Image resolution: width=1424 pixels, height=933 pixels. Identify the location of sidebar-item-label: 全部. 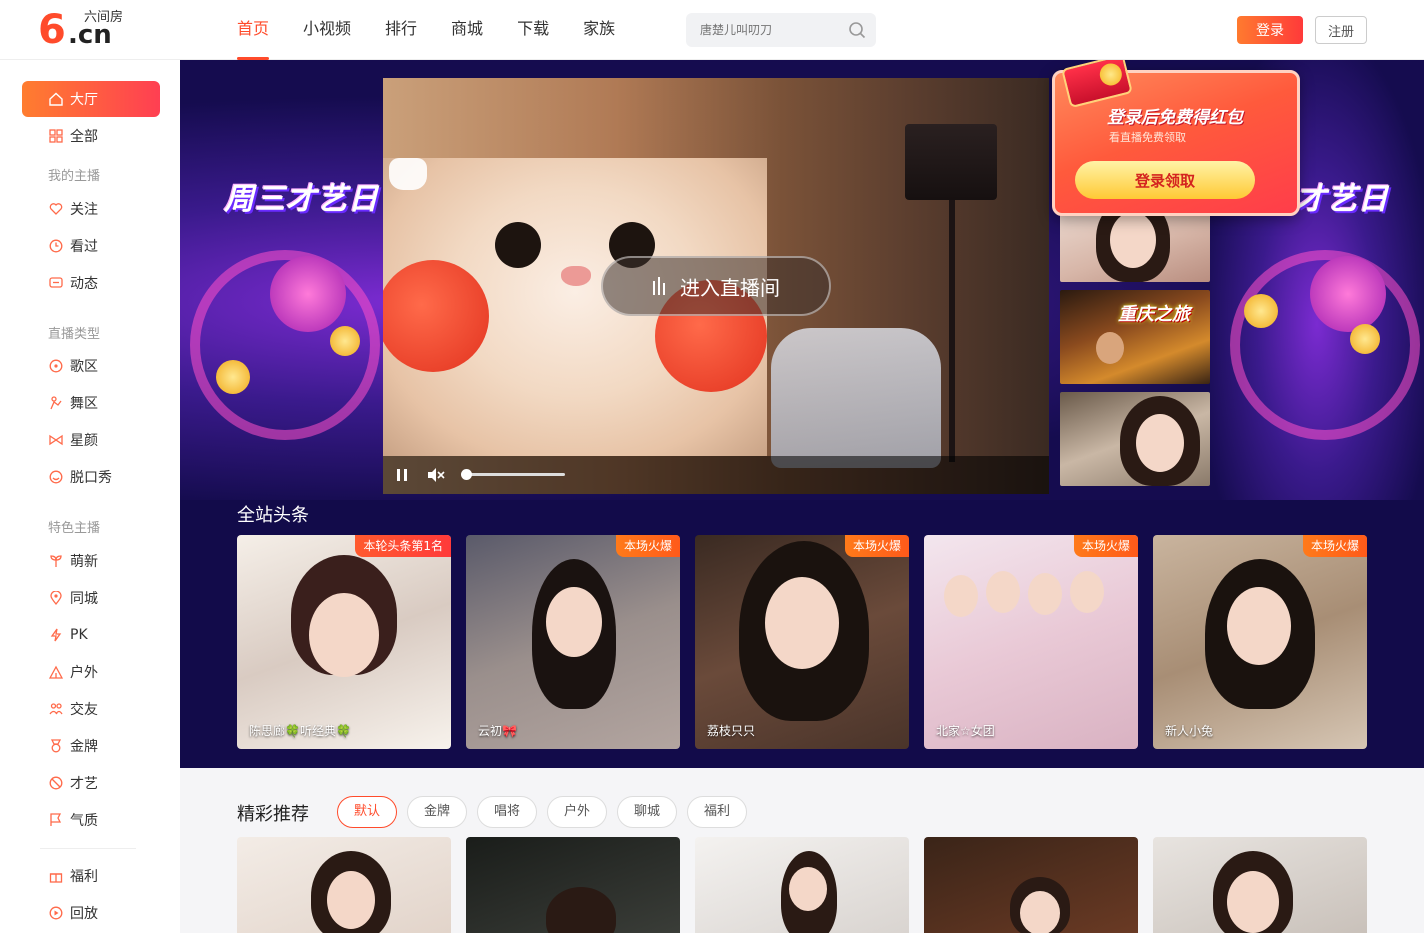
(84, 137).